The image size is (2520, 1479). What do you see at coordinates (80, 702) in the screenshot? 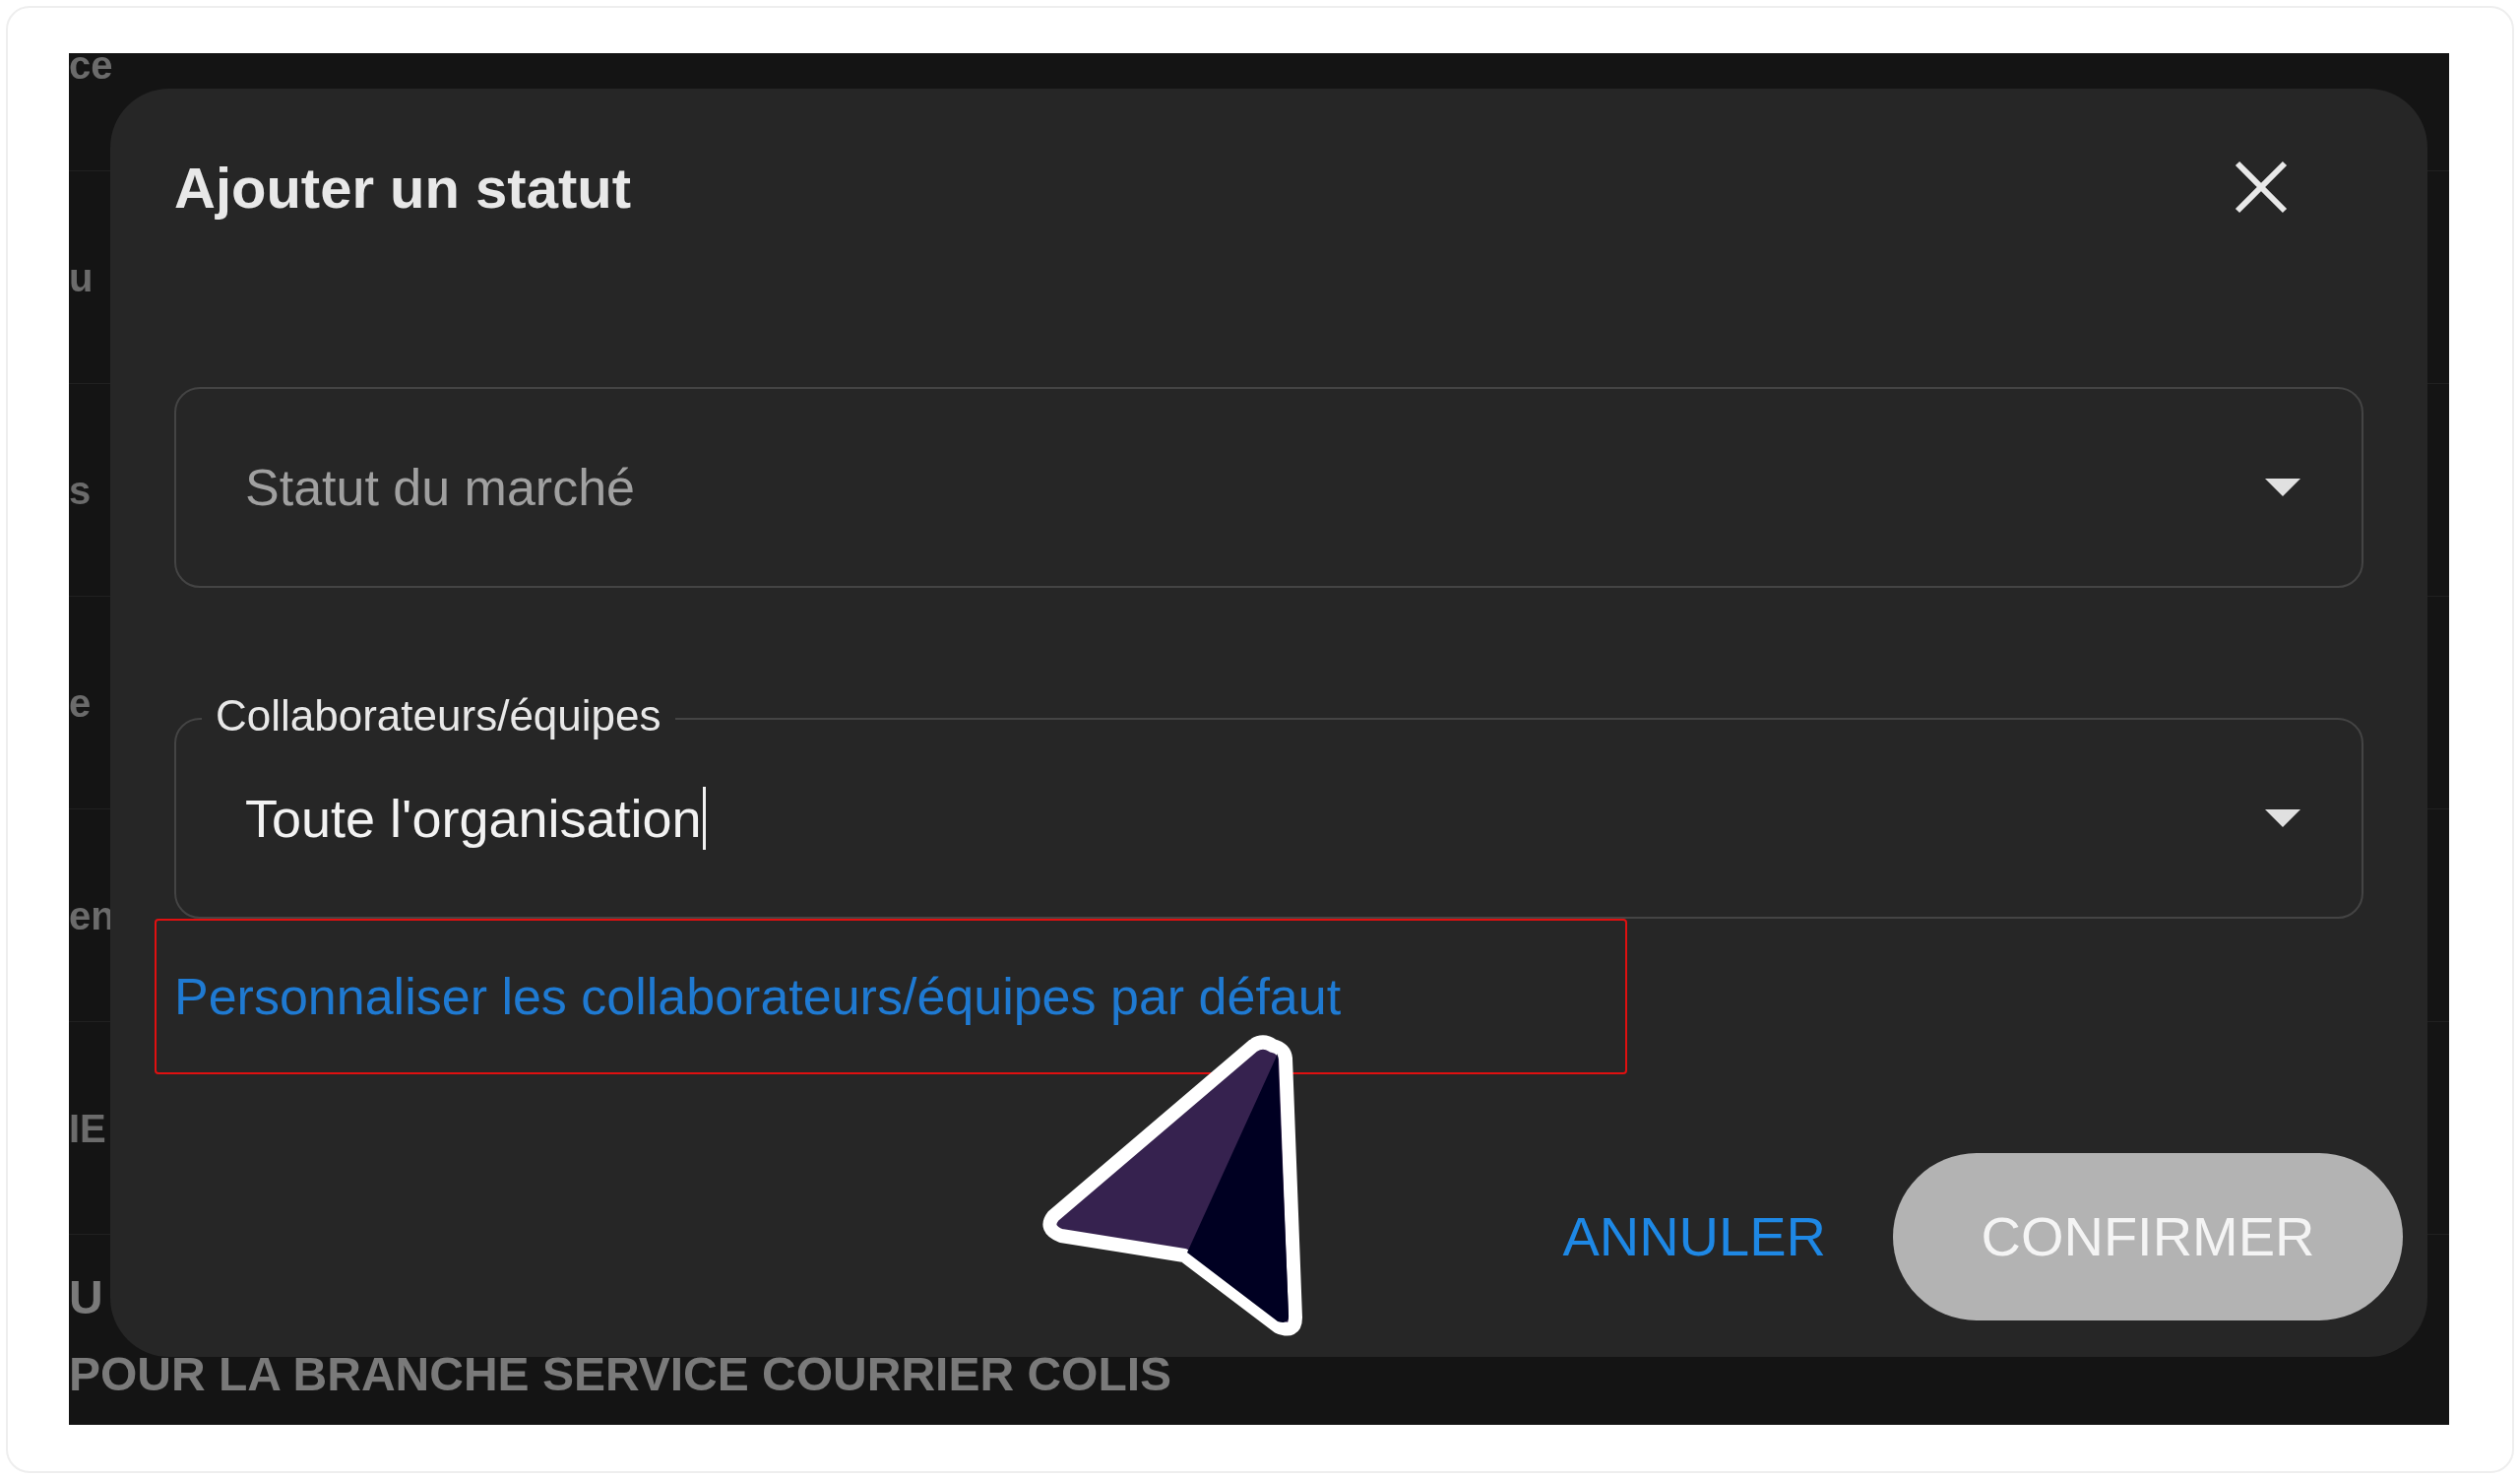
I see `row-text: e` at bounding box center [80, 702].